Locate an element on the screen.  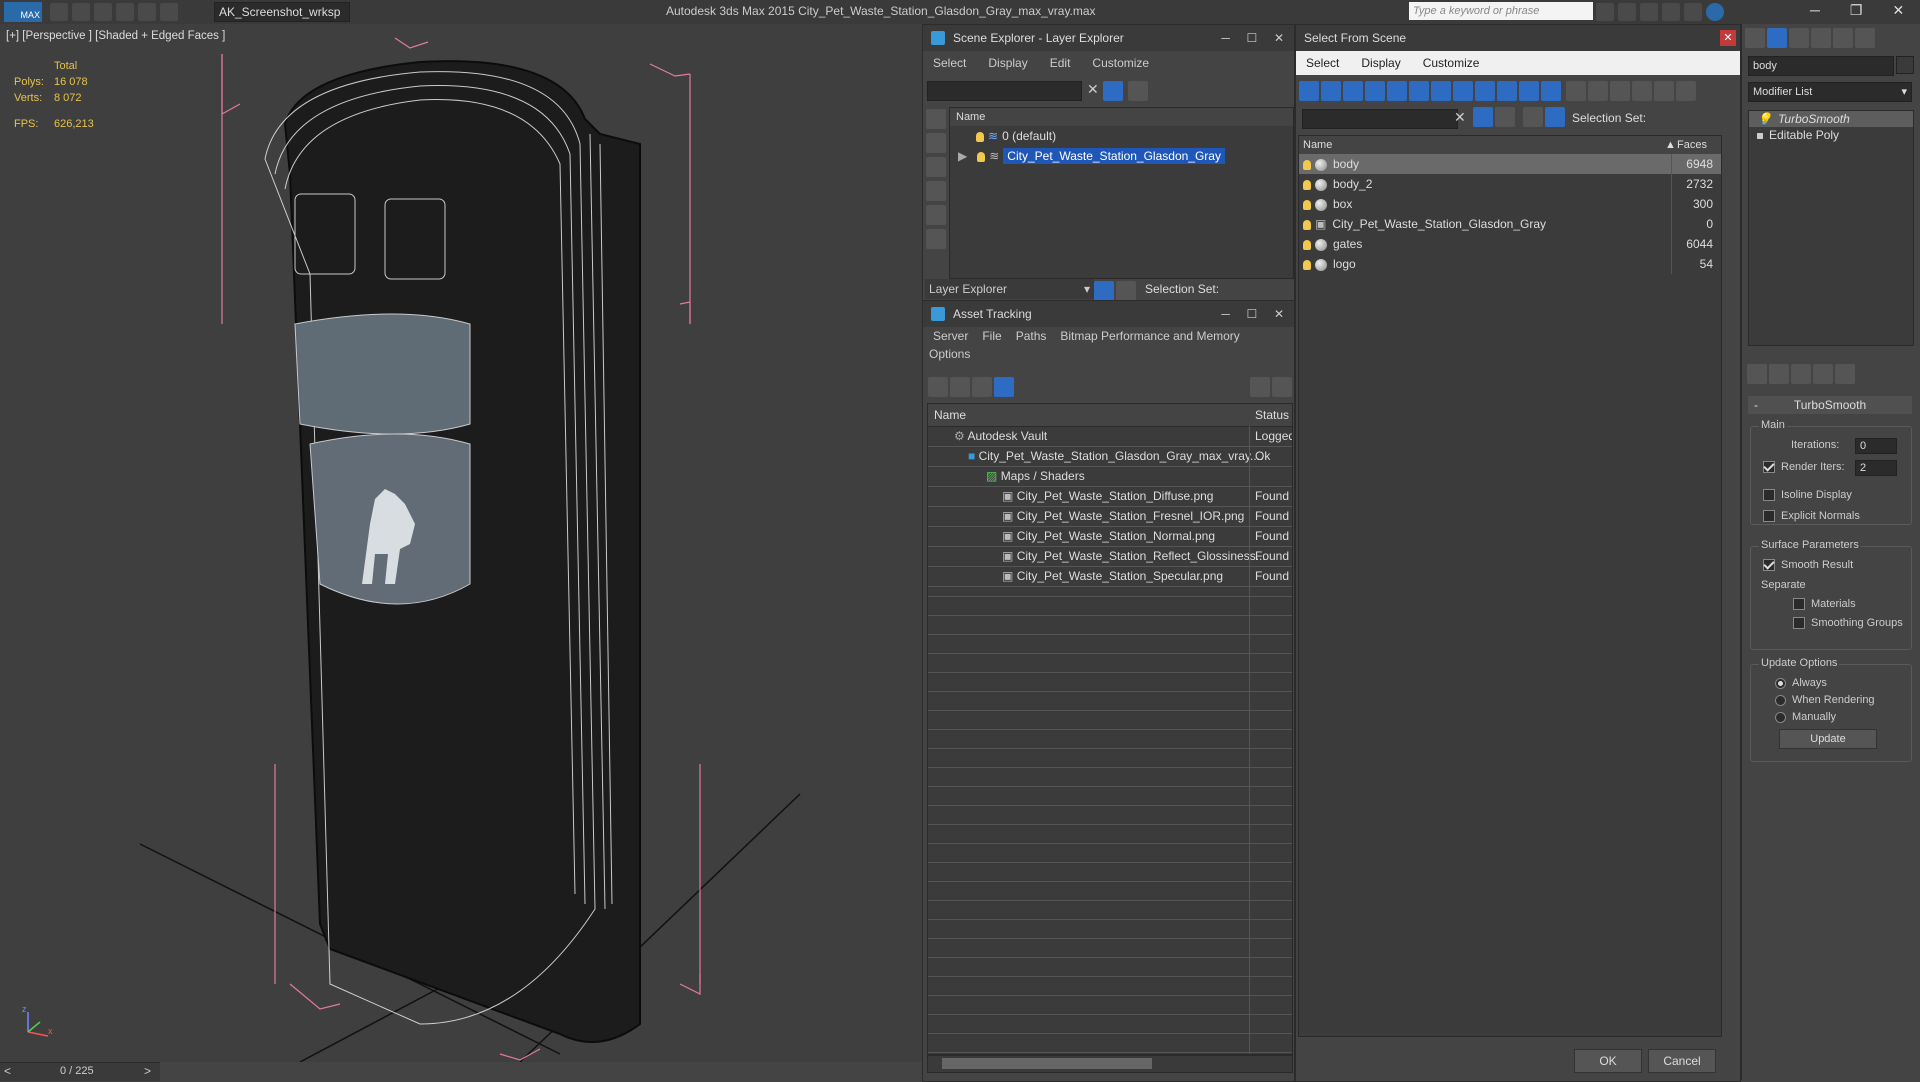
show-end-result-icon is located at coordinates (1779, 374).